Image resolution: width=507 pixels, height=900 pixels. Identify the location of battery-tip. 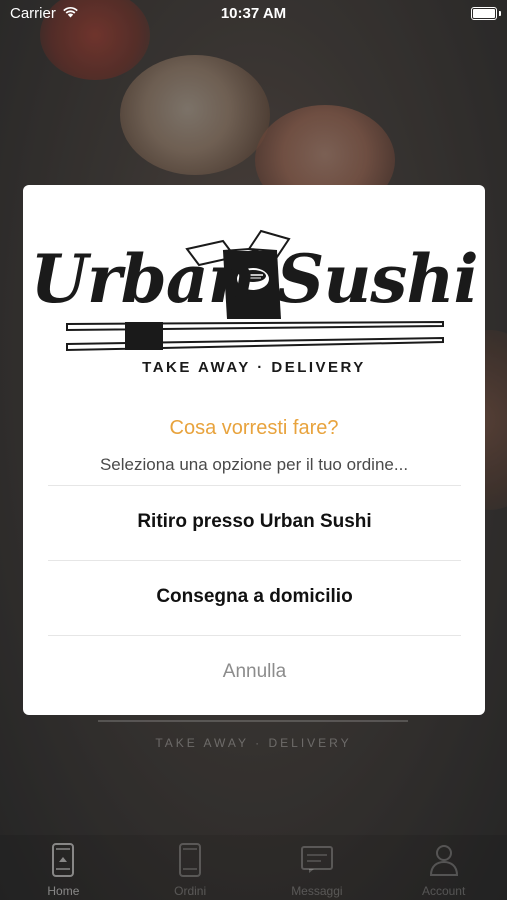
(500, 13).